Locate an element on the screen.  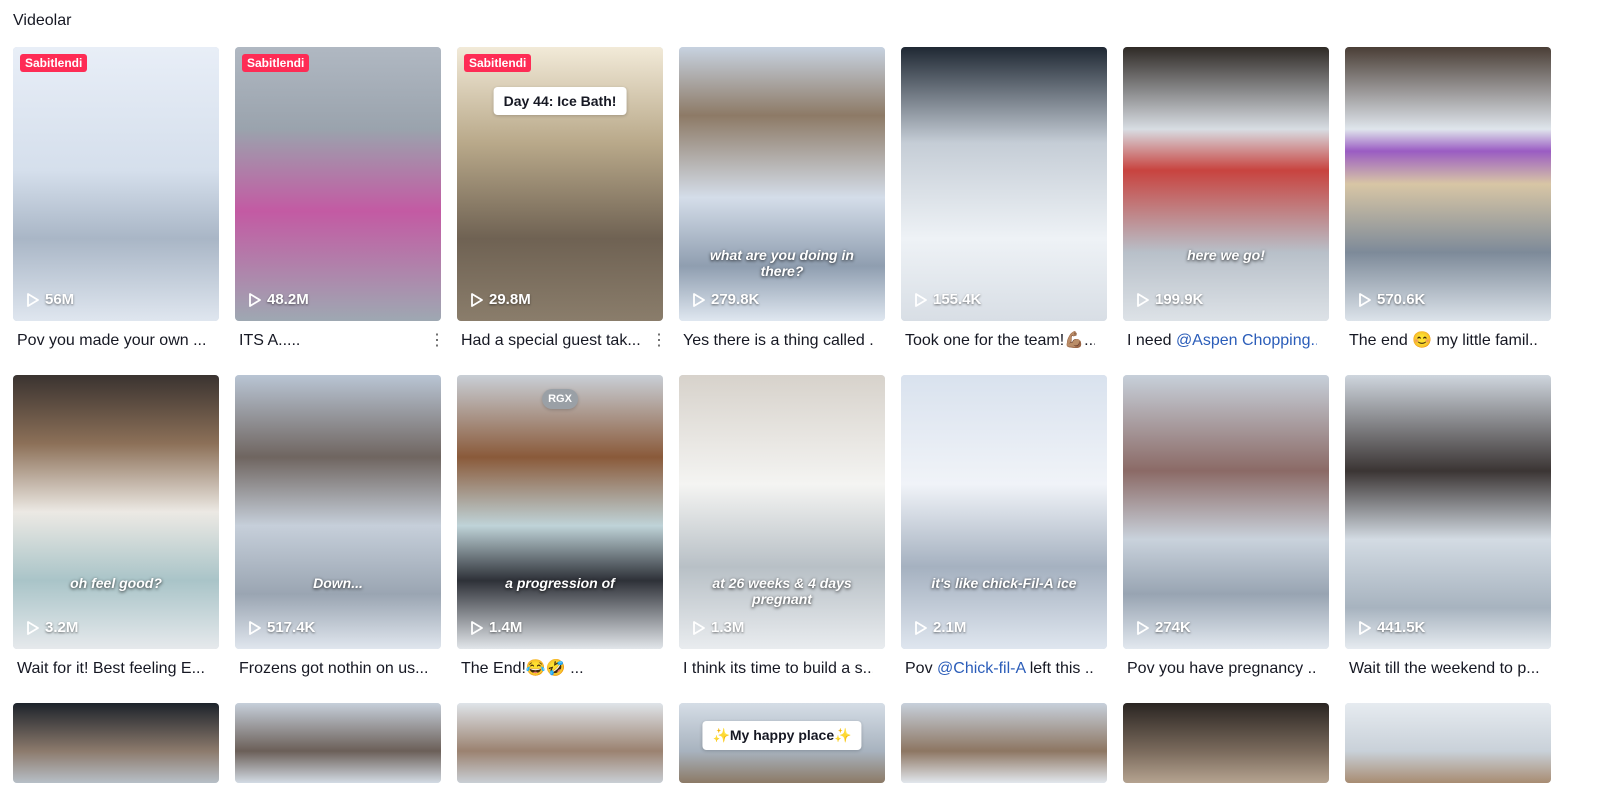
view-count: 155.4K is located at coordinates (948, 299).